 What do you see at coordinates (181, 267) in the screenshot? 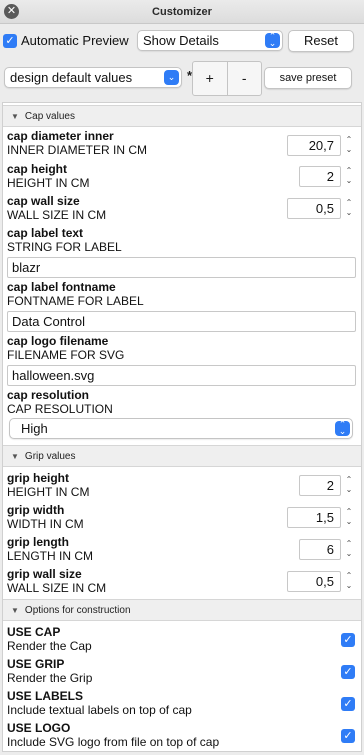
I see `cap-label-text-input: blazr` at bounding box center [181, 267].